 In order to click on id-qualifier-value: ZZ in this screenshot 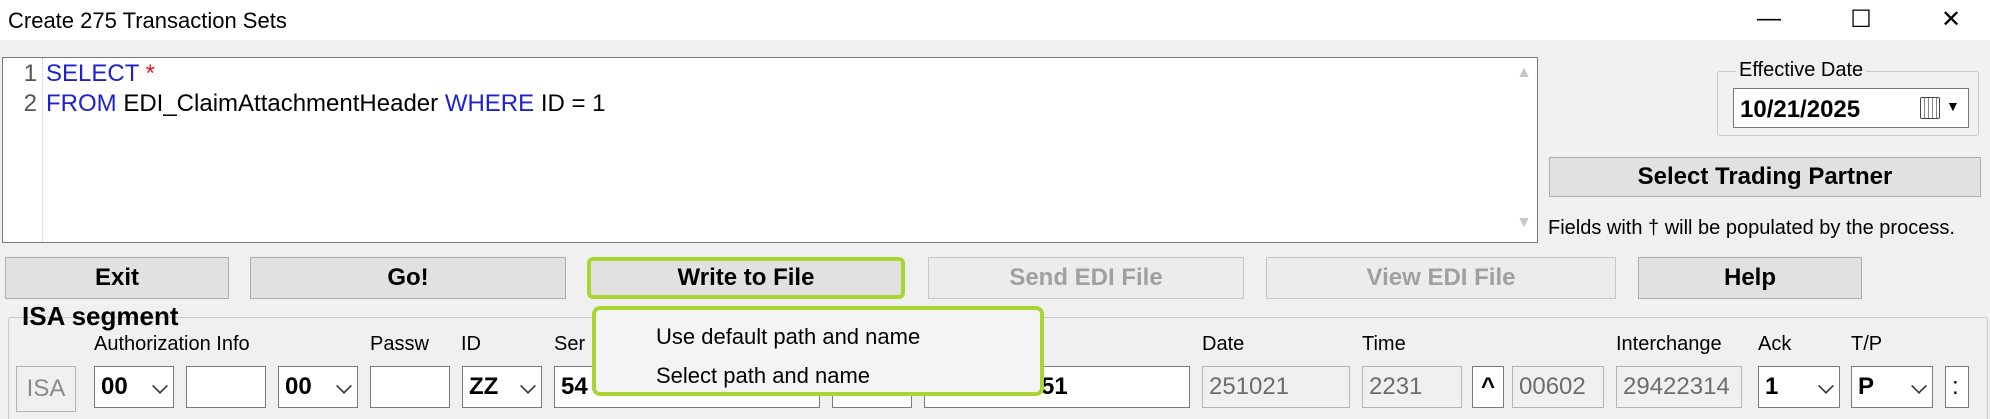, I will do `click(484, 386)`.